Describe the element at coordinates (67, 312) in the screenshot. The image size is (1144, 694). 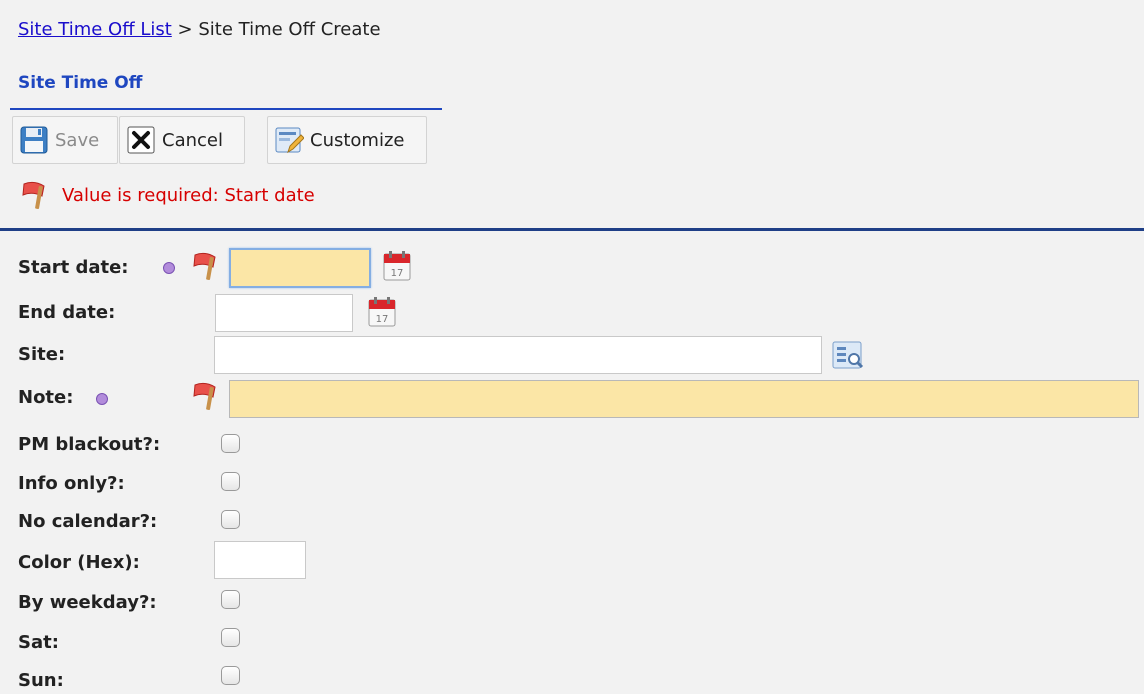
I see `end-date-label: End date:` at that location.